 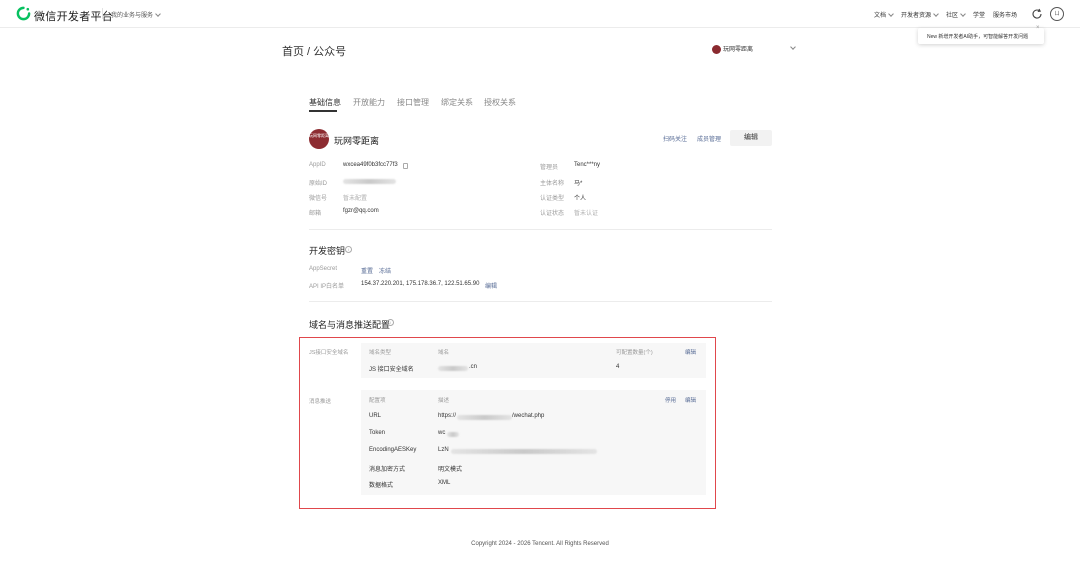 I want to click on close-icon: ×, so click(x=1038, y=28).